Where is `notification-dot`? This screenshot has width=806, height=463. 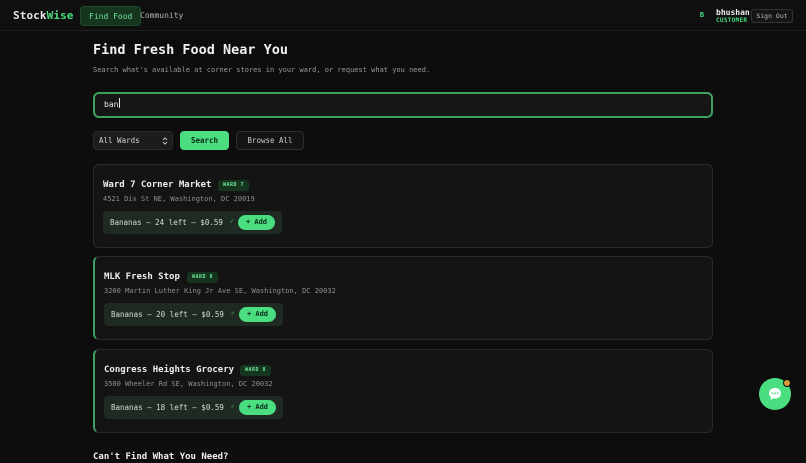 notification-dot is located at coordinates (787, 383).